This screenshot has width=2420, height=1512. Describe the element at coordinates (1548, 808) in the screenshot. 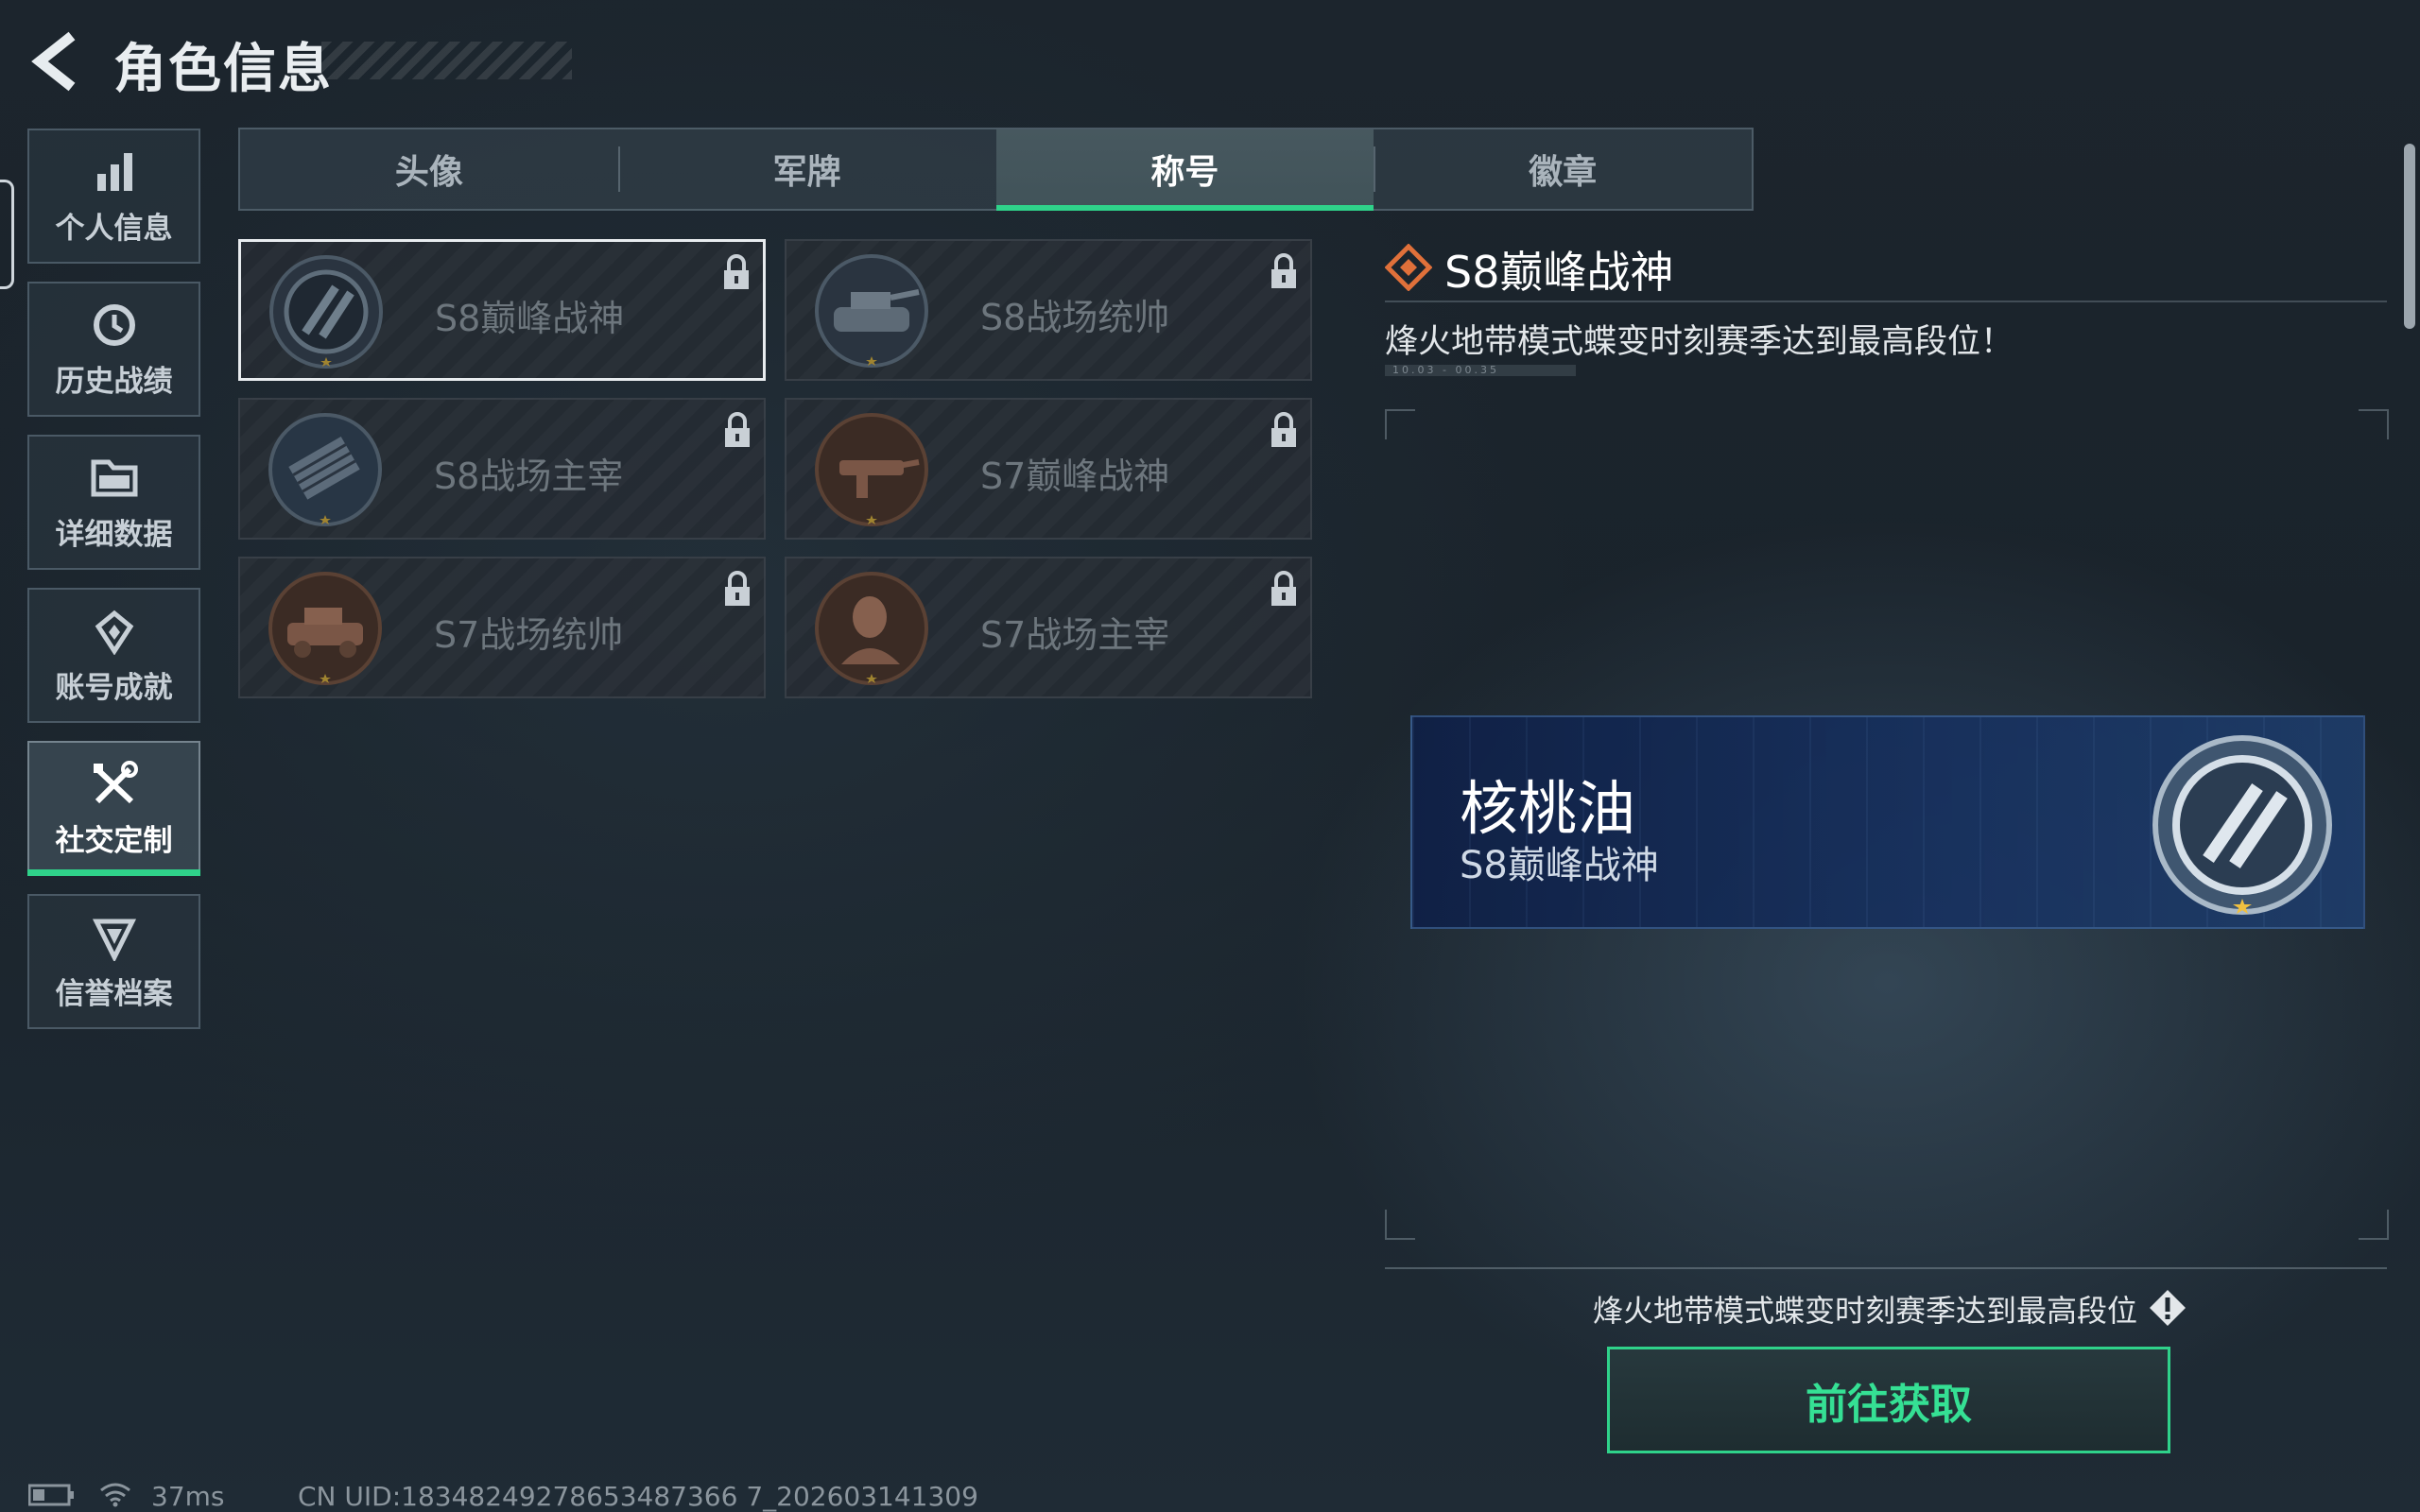

I see `preview-player-name: 核桃油` at that location.